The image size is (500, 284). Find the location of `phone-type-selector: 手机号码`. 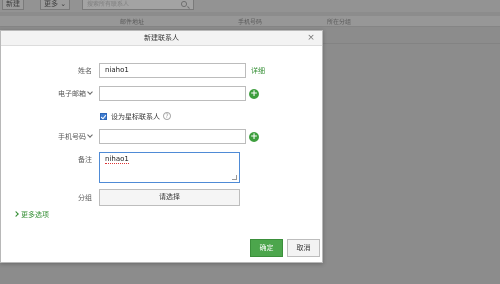

phone-type-selector: 手机号码 is located at coordinates (75, 137).